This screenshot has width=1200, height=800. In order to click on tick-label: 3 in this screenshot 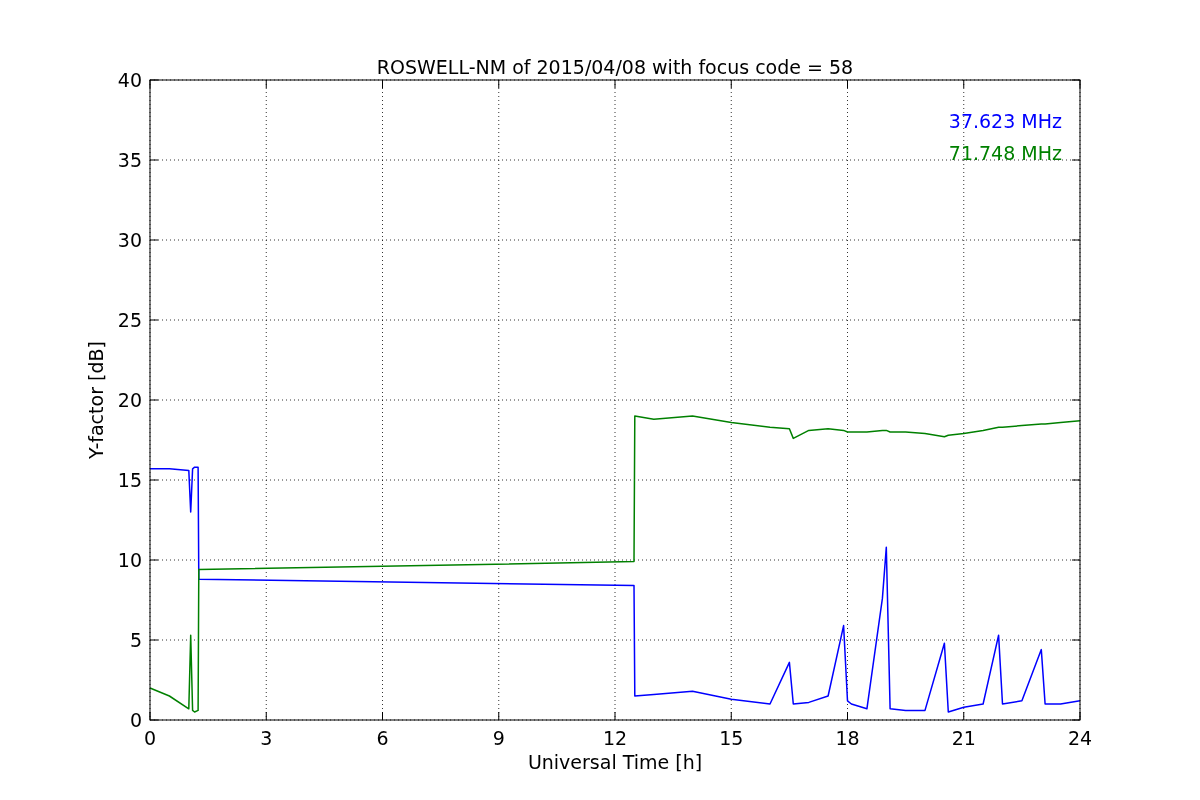, I will do `click(266, 738)`.